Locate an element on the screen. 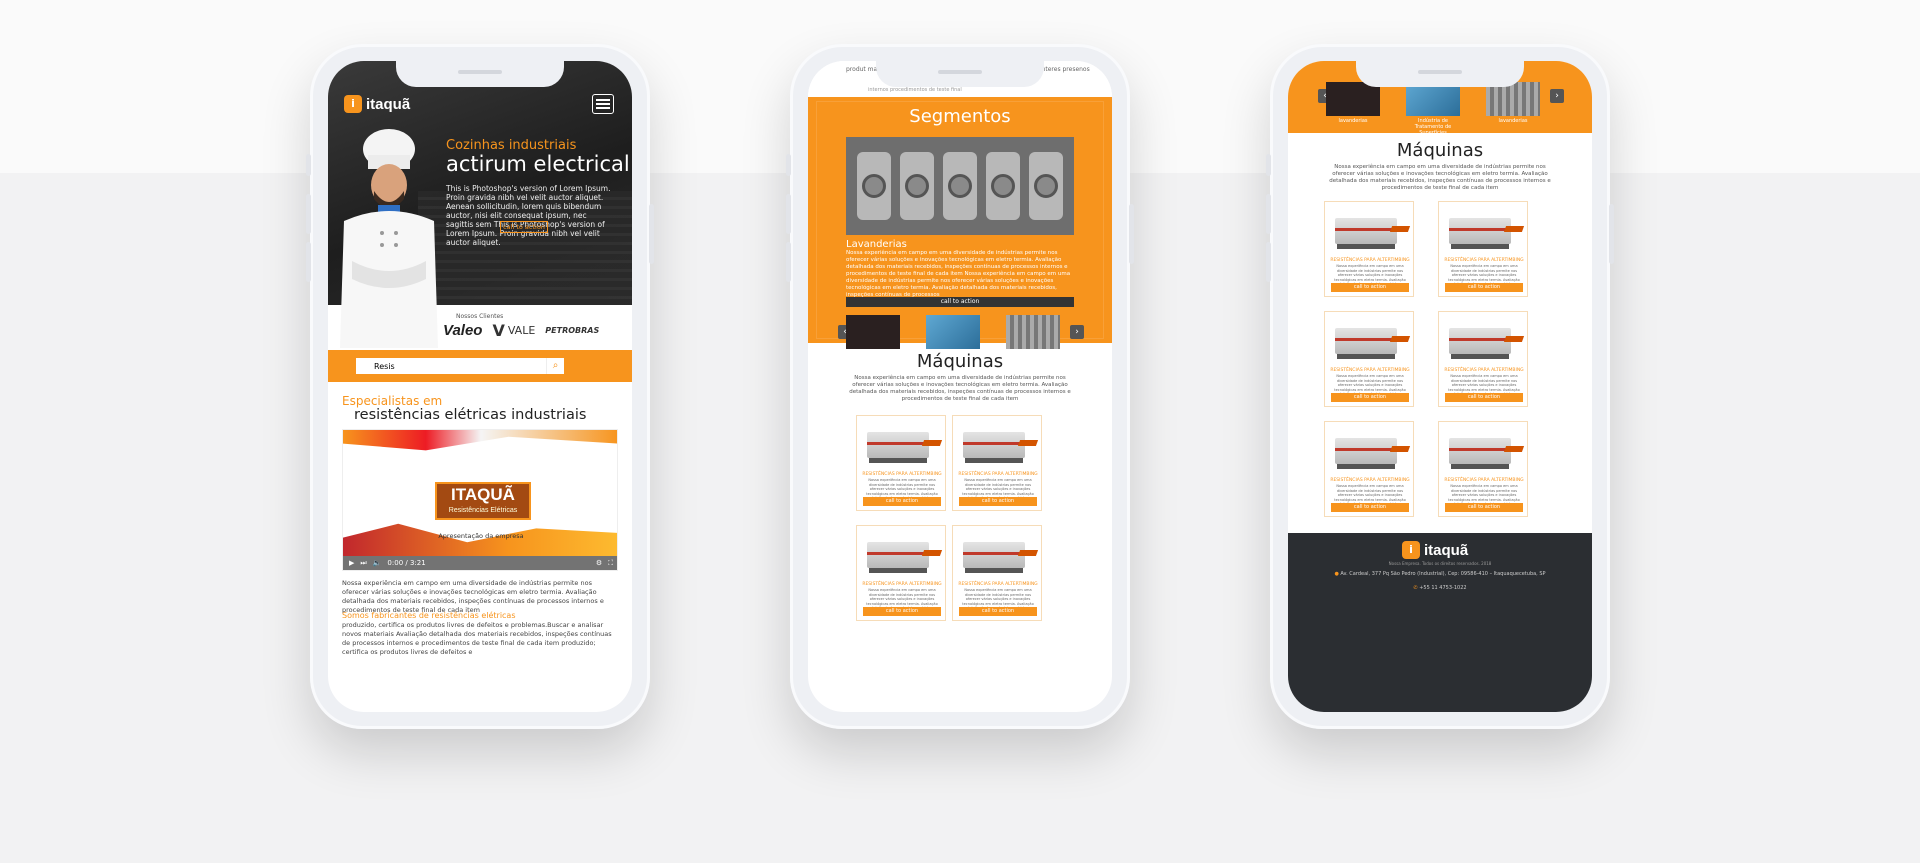 Image resolution: width=1920 pixels, height=863 pixels. site-logo: i itaquã is located at coordinates (377, 104).